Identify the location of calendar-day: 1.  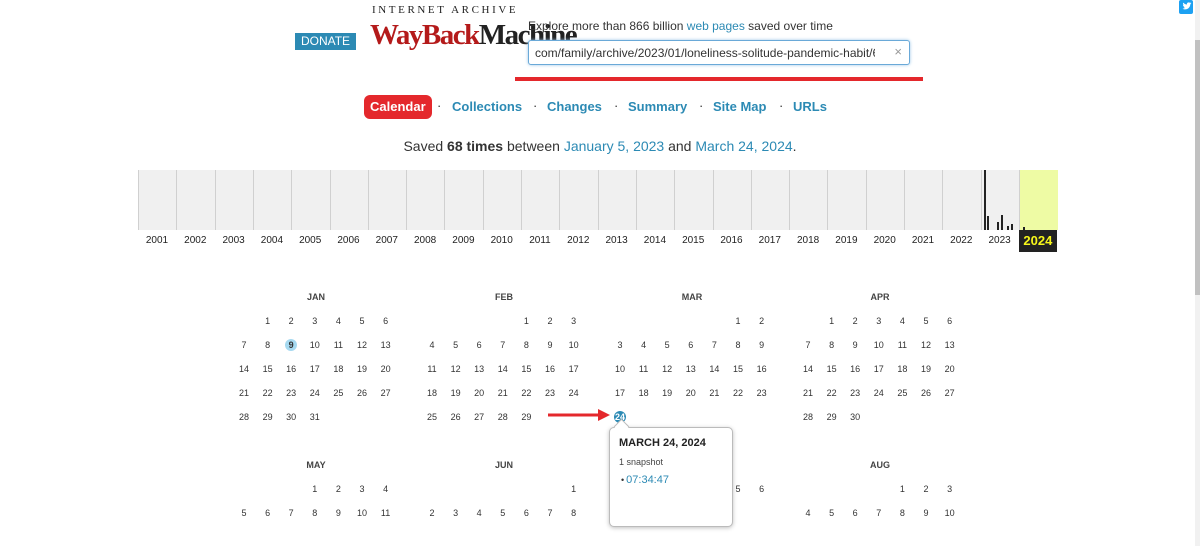
(832, 321).